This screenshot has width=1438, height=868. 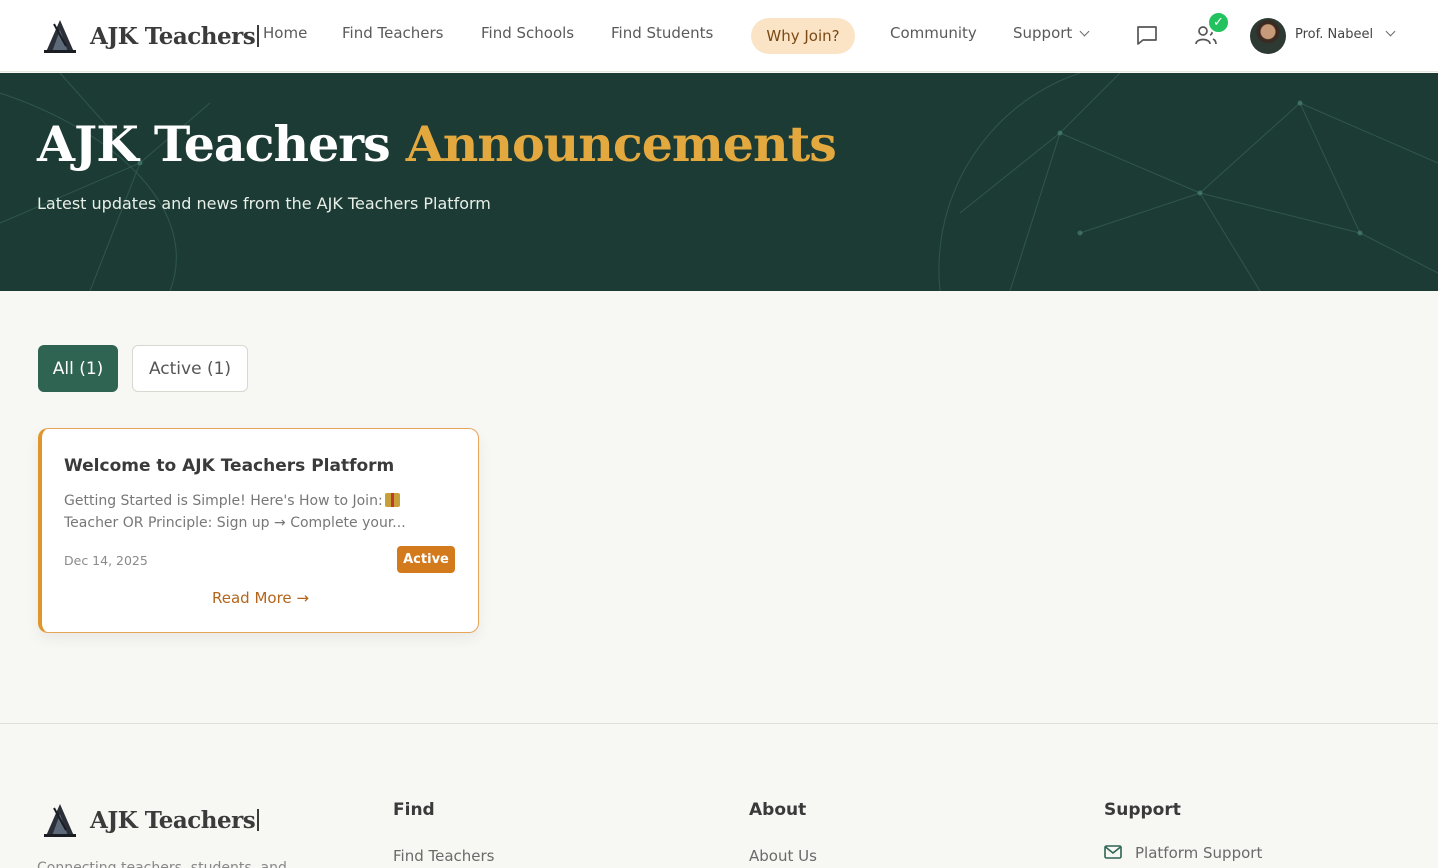 What do you see at coordinates (392, 500) in the screenshot?
I see `gift-icon` at bounding box center [392, 500].